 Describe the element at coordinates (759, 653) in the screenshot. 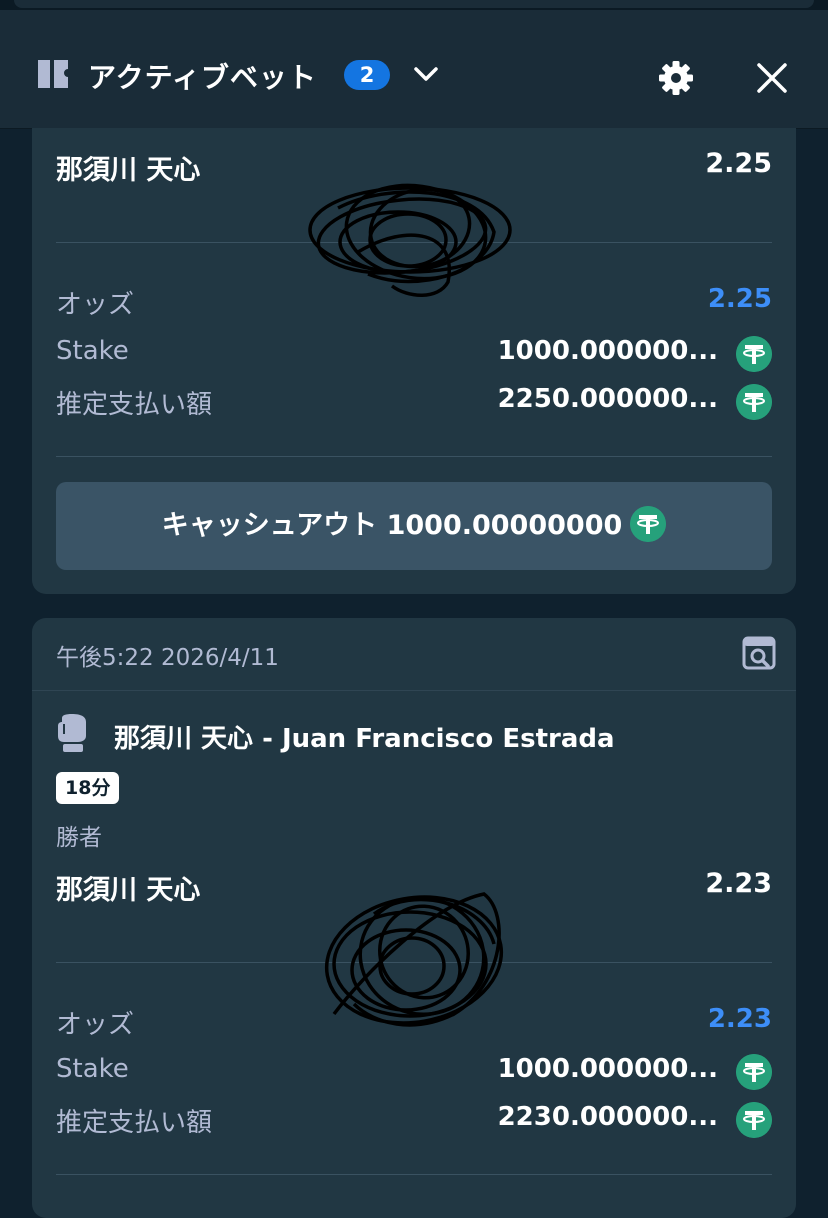

I see `ticket-search-icon` at that location.